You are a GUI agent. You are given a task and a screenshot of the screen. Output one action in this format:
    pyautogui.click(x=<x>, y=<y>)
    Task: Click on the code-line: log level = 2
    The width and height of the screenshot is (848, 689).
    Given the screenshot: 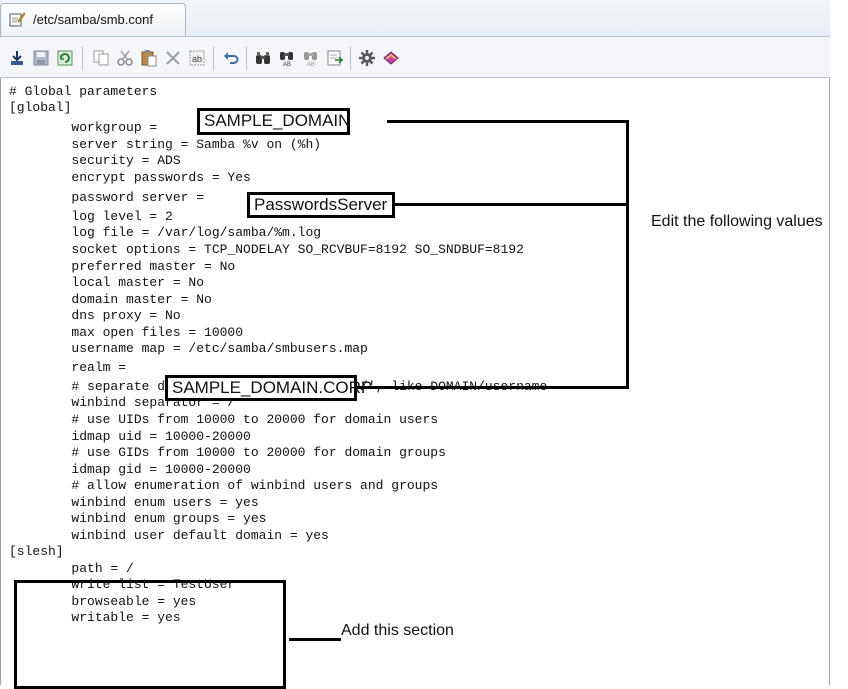 What is the action you would take?
    pyautogui.click(x=91, y=216)
    